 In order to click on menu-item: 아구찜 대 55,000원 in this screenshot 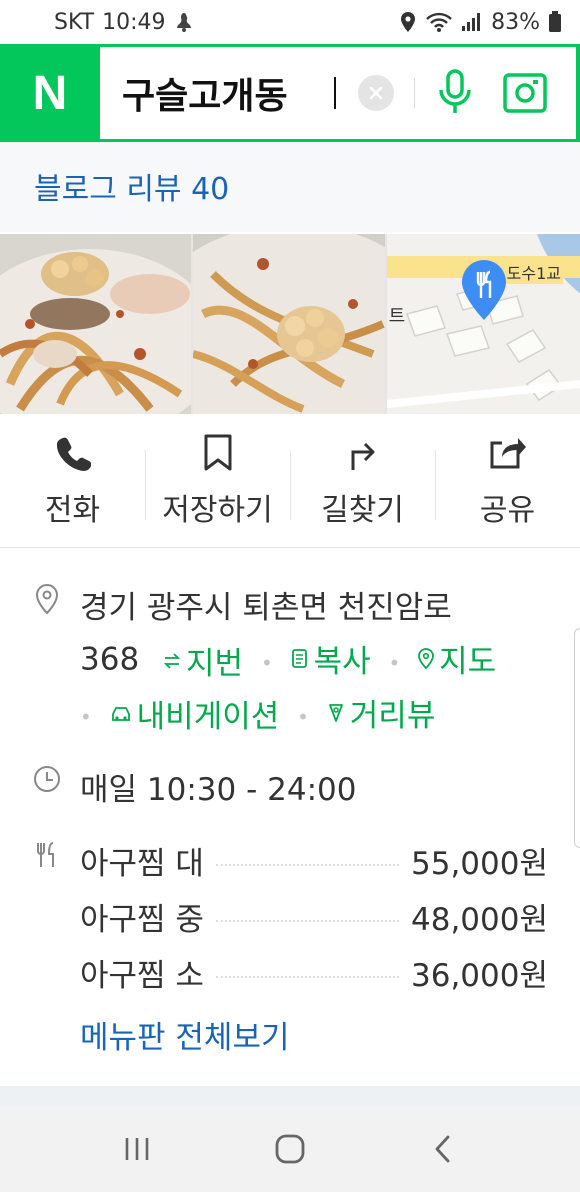, I will do `click(314, 860)`.